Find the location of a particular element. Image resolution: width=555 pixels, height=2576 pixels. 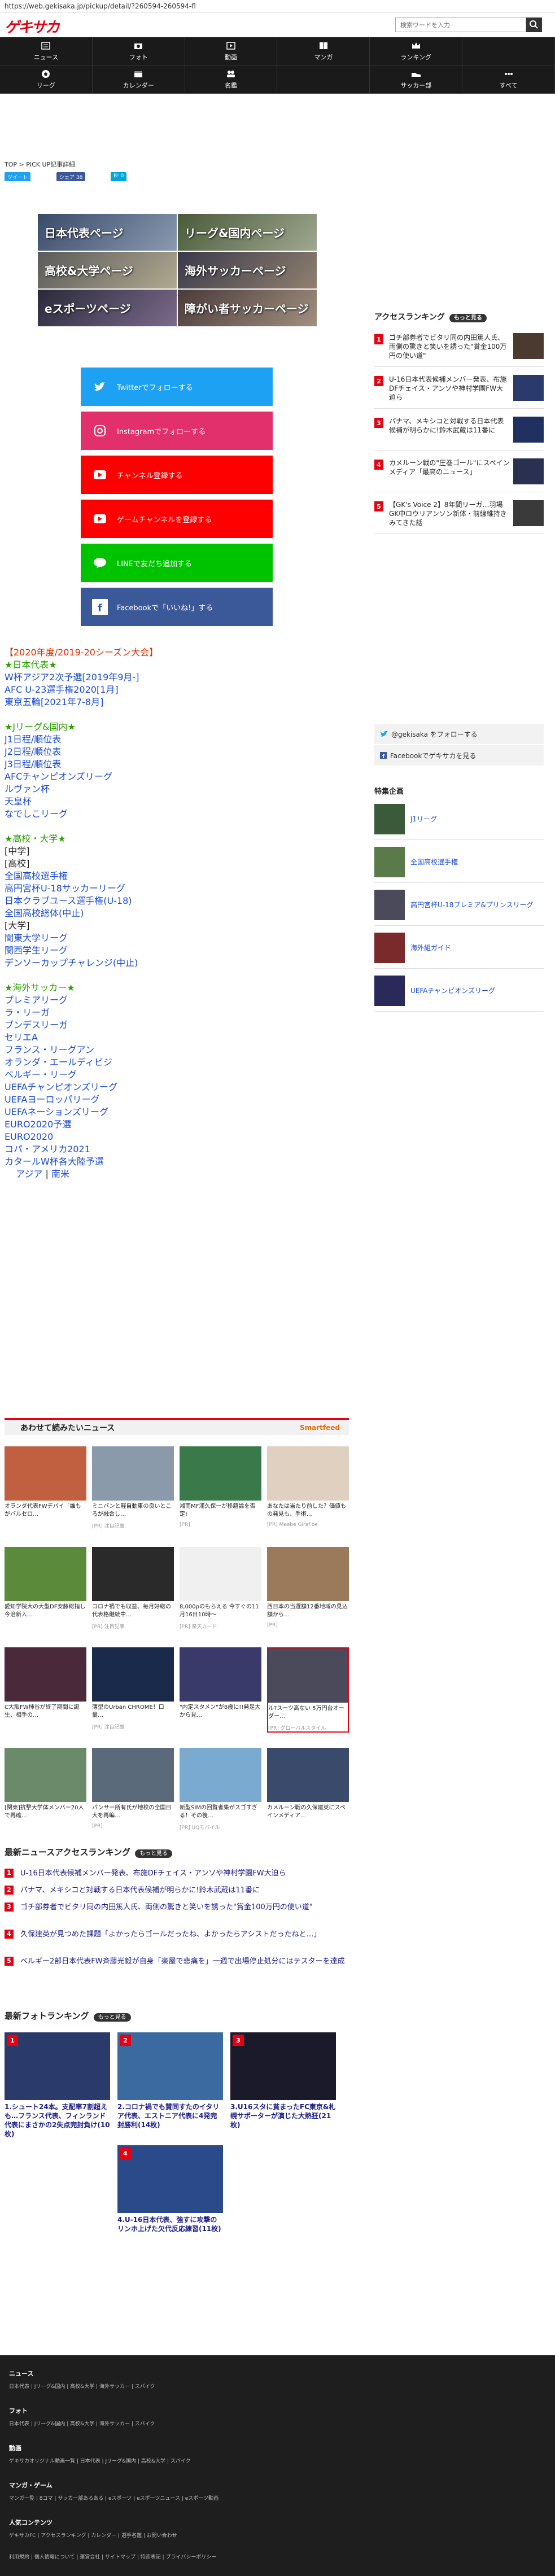

twitter-follow: Twitterでフォローする is located at coordinates (177, 387).